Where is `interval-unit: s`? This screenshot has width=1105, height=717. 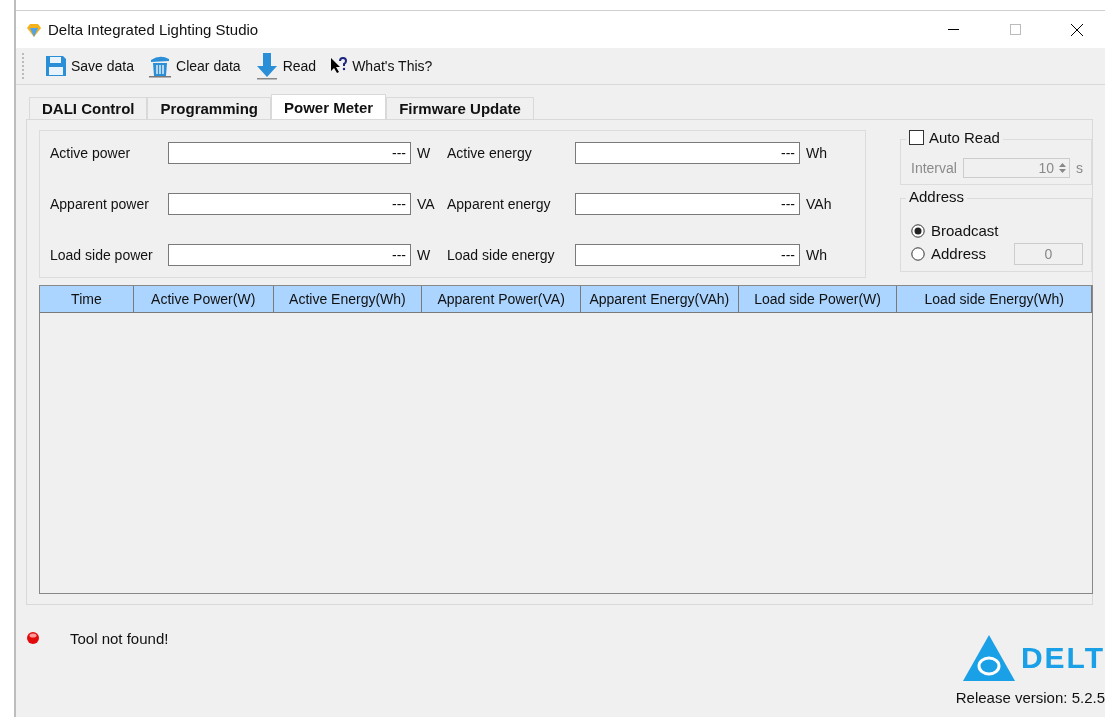 interval-unit: s is located at coordinates (1079, 168).